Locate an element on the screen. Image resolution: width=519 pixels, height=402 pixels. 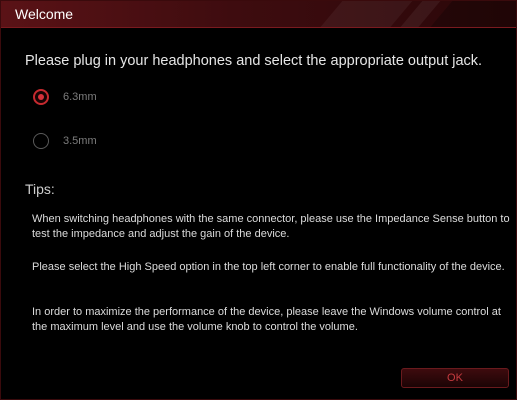
title-bar-underline is located at coordinates (258, 27).